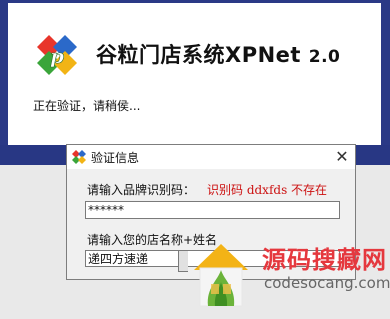  I want to click on dialog-app-icon, so click(79, 157).